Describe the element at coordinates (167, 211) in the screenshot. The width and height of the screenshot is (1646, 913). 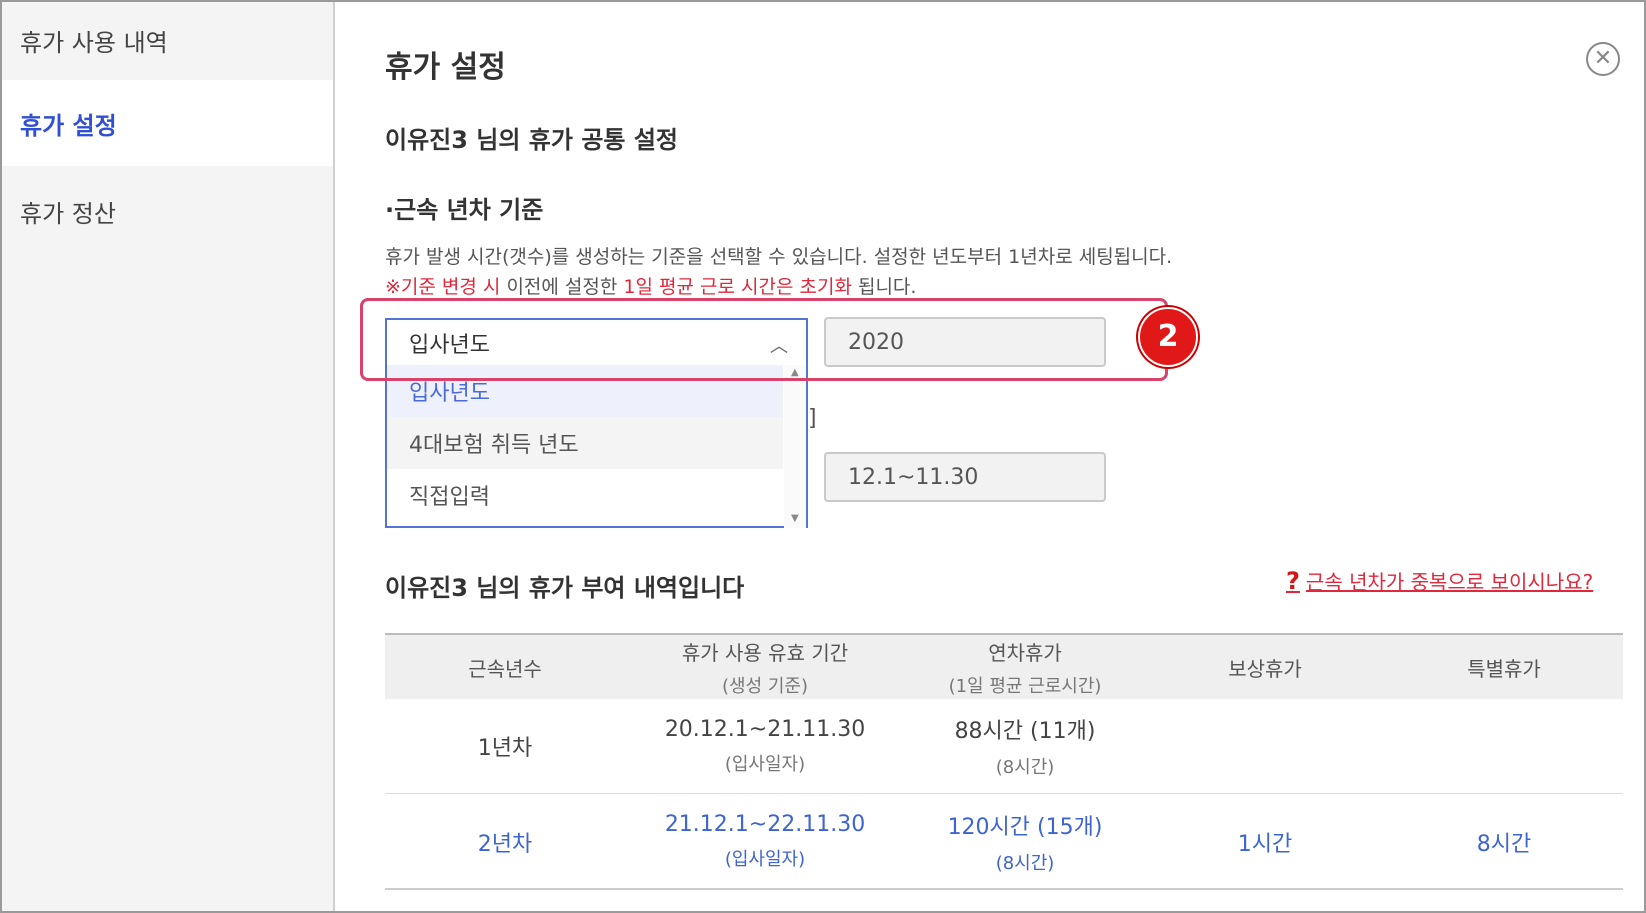
I see `sidebar-item-leave-settlement: 휴가 정산` at that location.